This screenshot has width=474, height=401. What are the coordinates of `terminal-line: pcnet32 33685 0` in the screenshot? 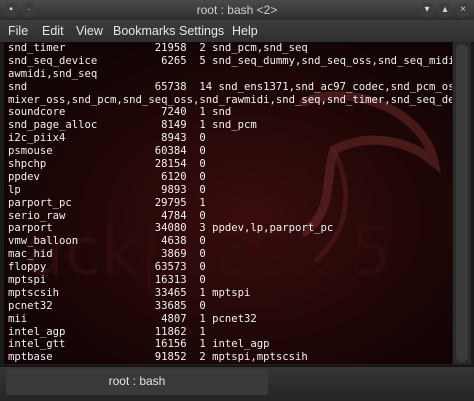 It's located at (107, 305).